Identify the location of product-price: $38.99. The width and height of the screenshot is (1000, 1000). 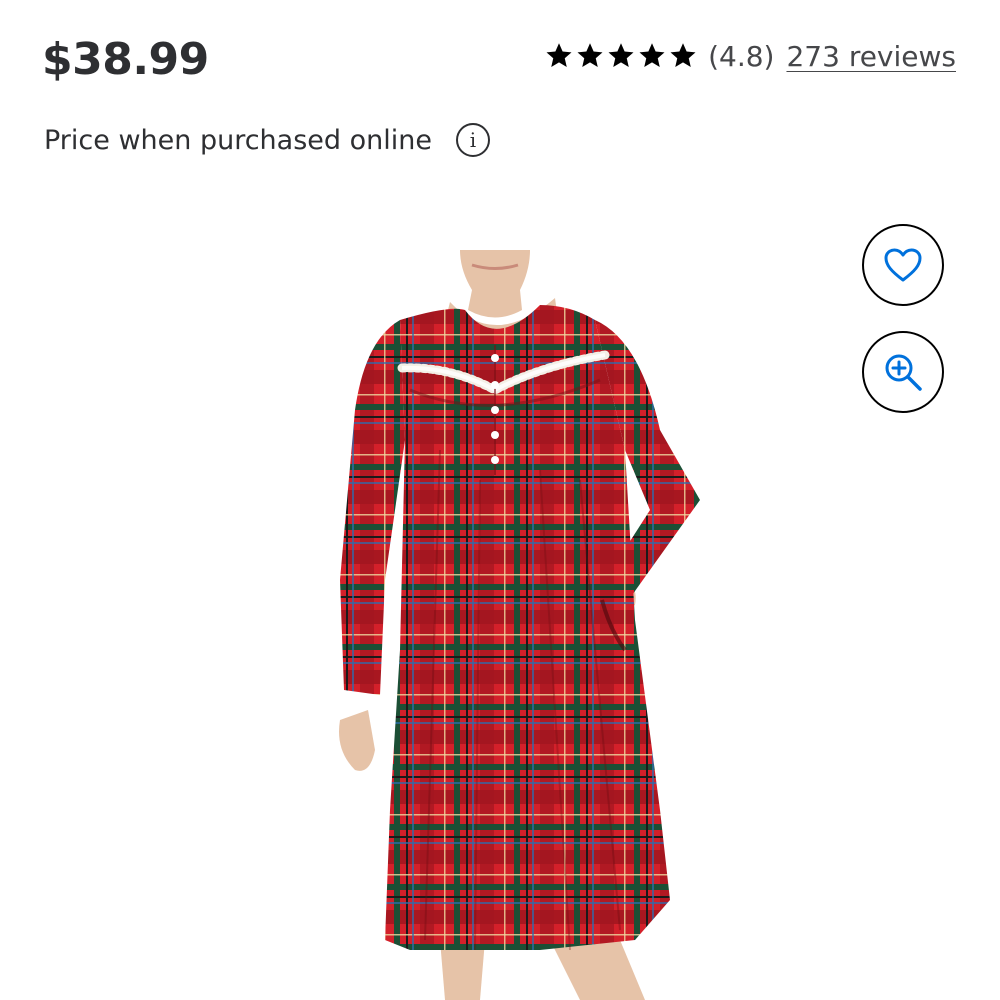
(125, 59).